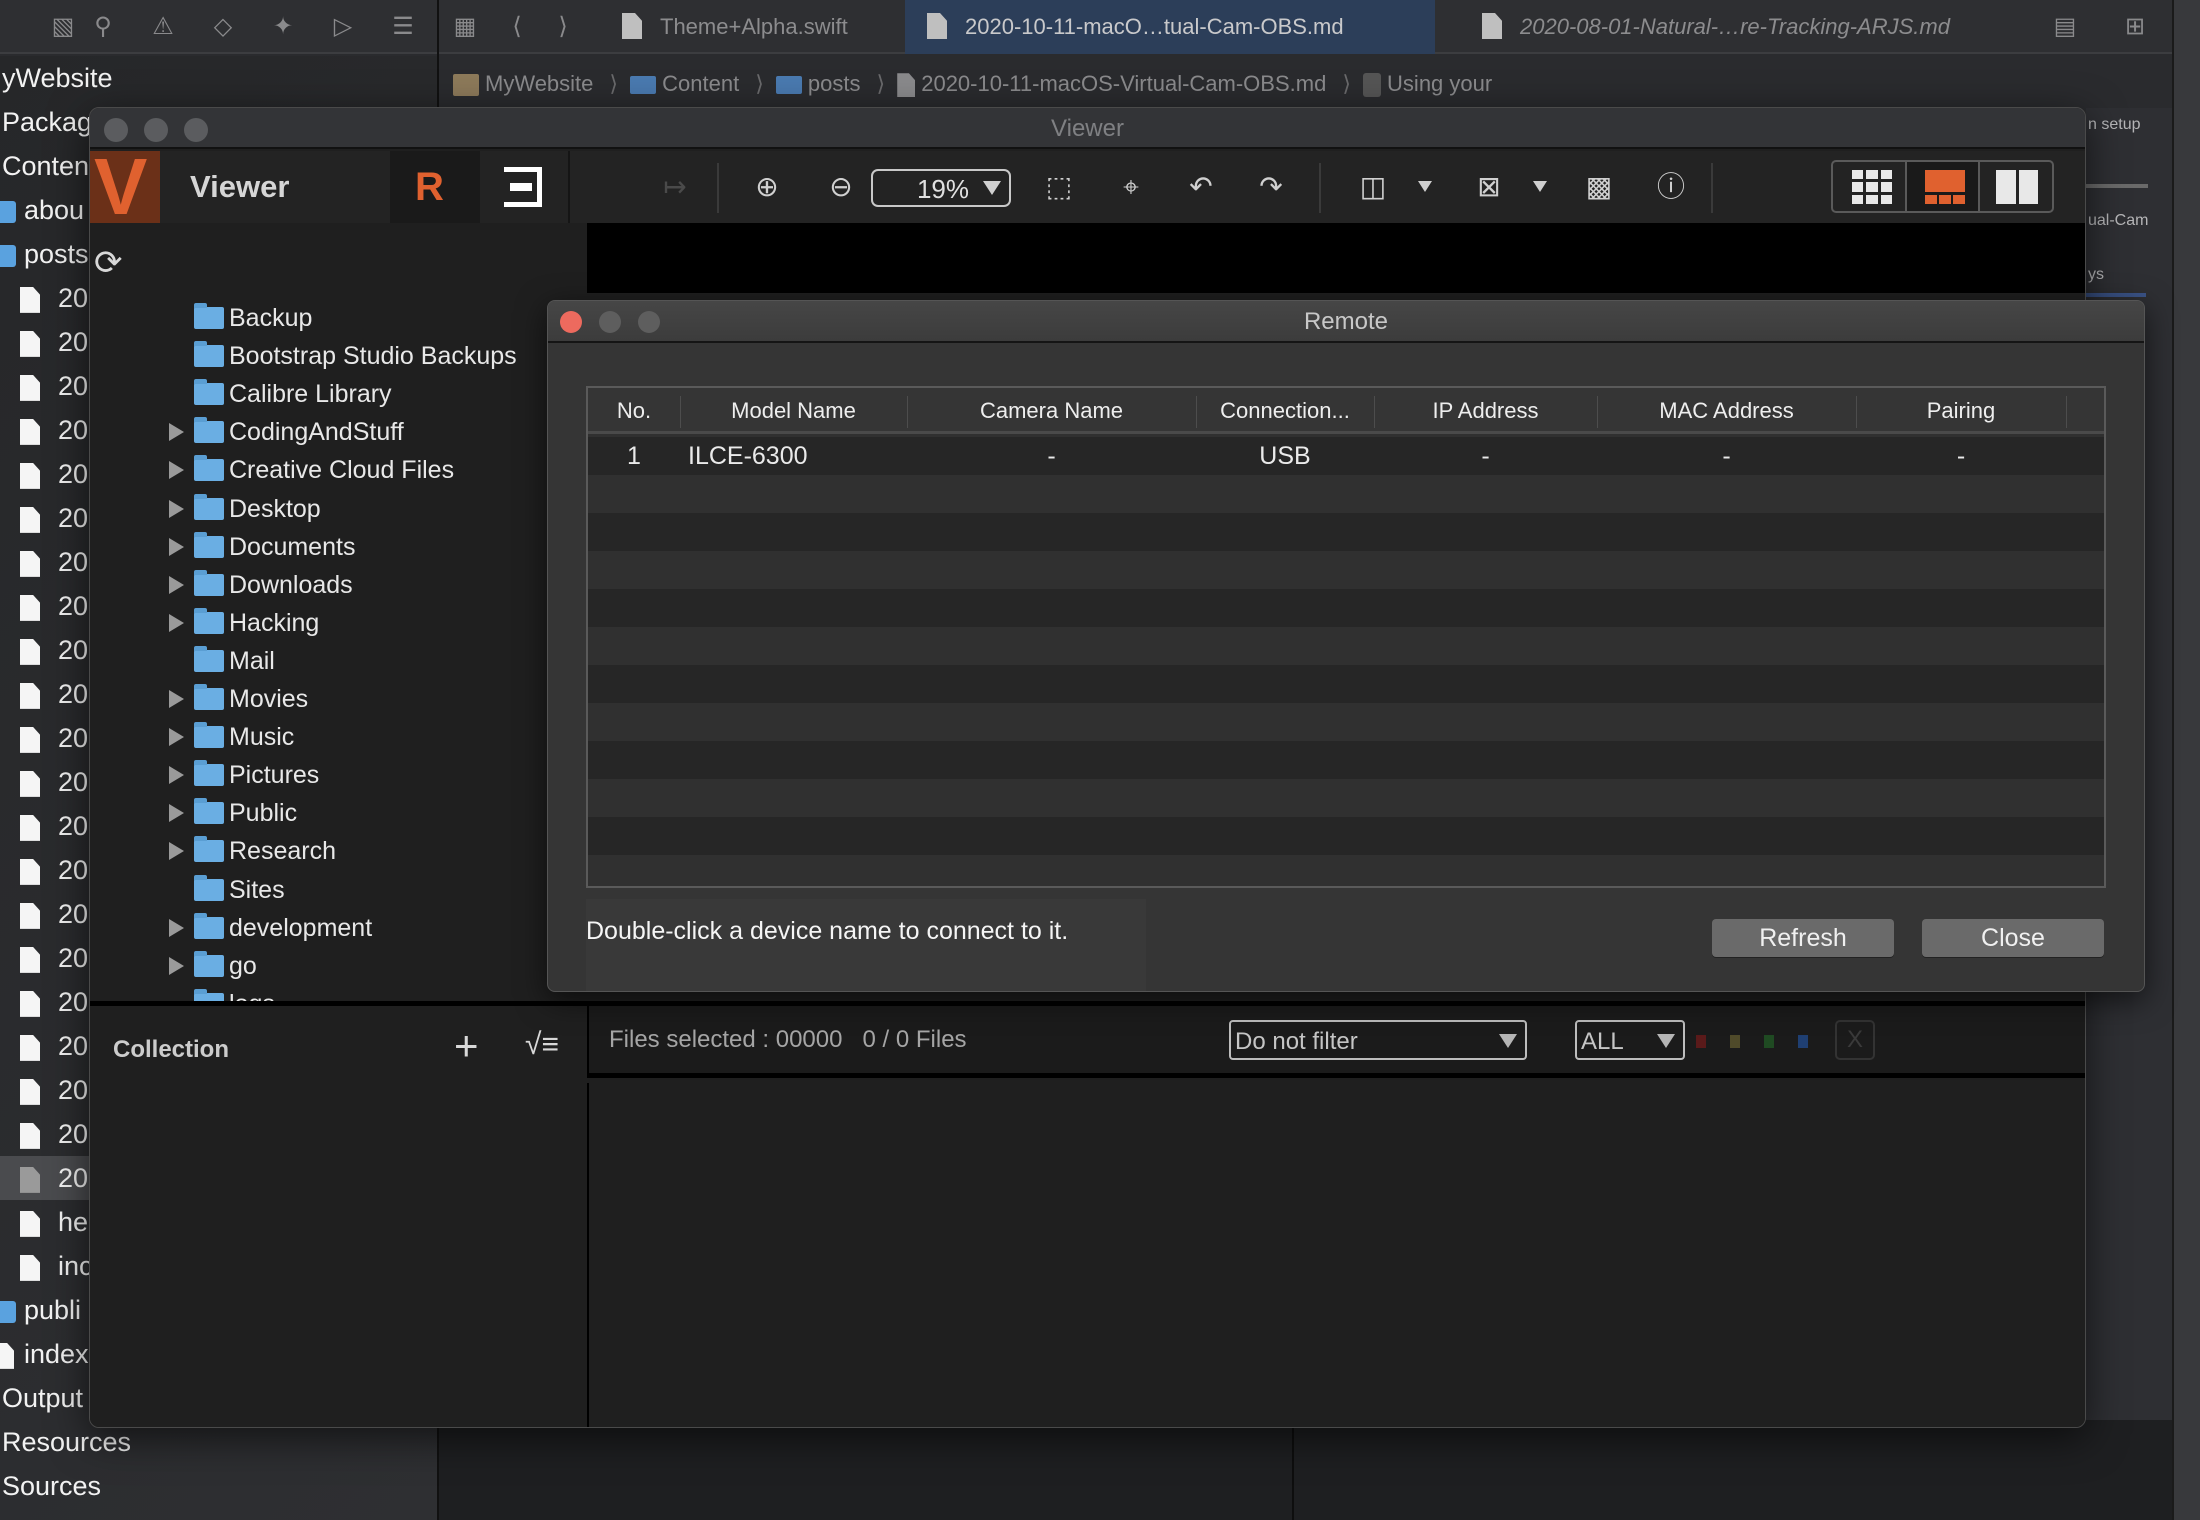 The image size is (2200, 1520). I want to click on folder-tree-item: Downloads, so click(338, 585).